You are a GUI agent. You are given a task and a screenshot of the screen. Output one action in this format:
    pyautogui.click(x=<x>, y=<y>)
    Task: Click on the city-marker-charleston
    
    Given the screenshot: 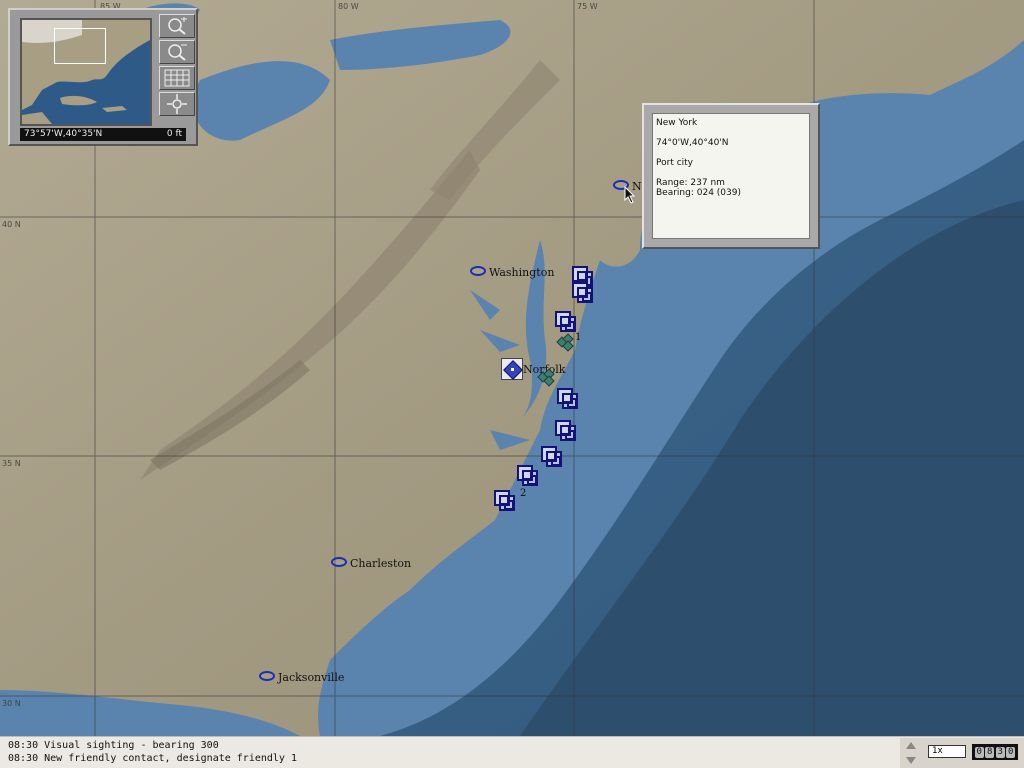 What is the action you would take?
    pyautogui.click(x=339, y=562)
    